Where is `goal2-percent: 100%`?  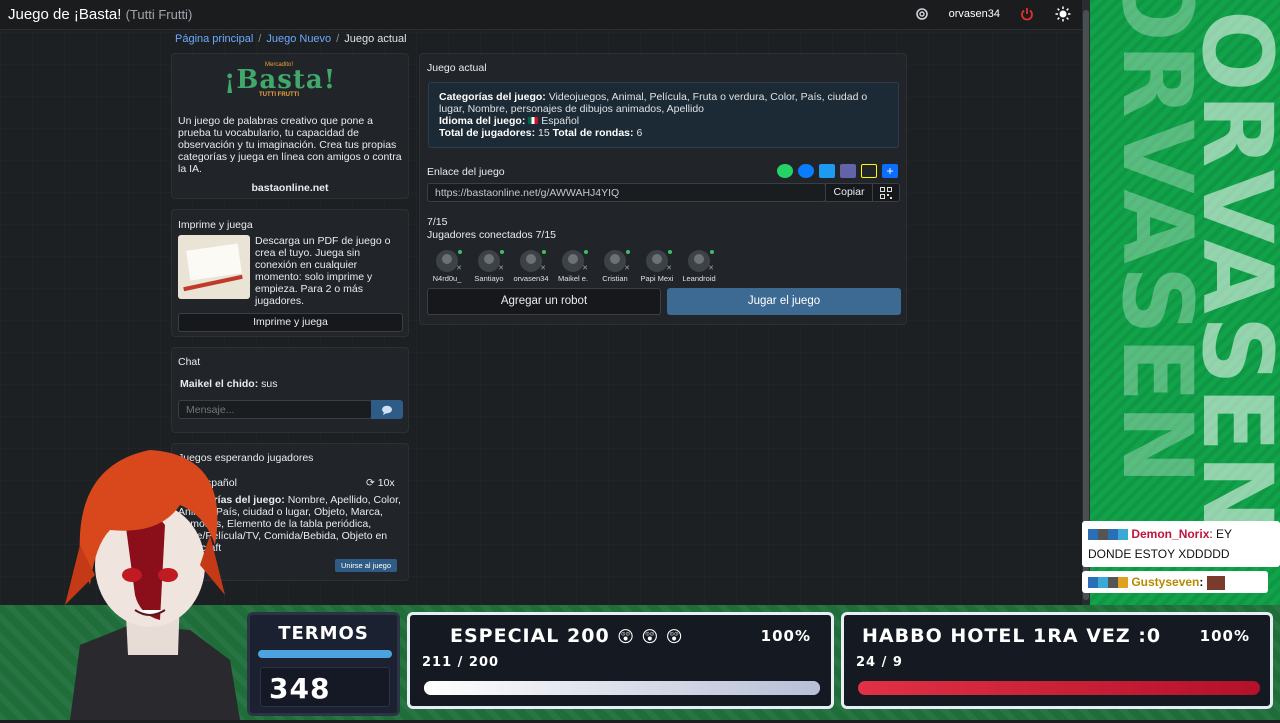 goal2-percent: 100% is located at coordinates (1224, 636).